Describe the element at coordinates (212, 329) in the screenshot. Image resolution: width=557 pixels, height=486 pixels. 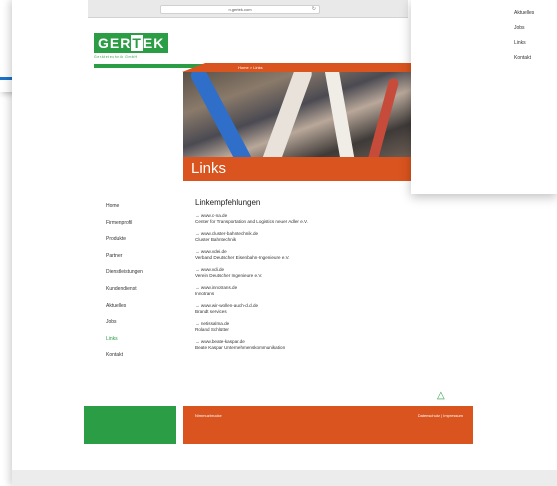
I see `link-description: Roland Schlütter` at that location.